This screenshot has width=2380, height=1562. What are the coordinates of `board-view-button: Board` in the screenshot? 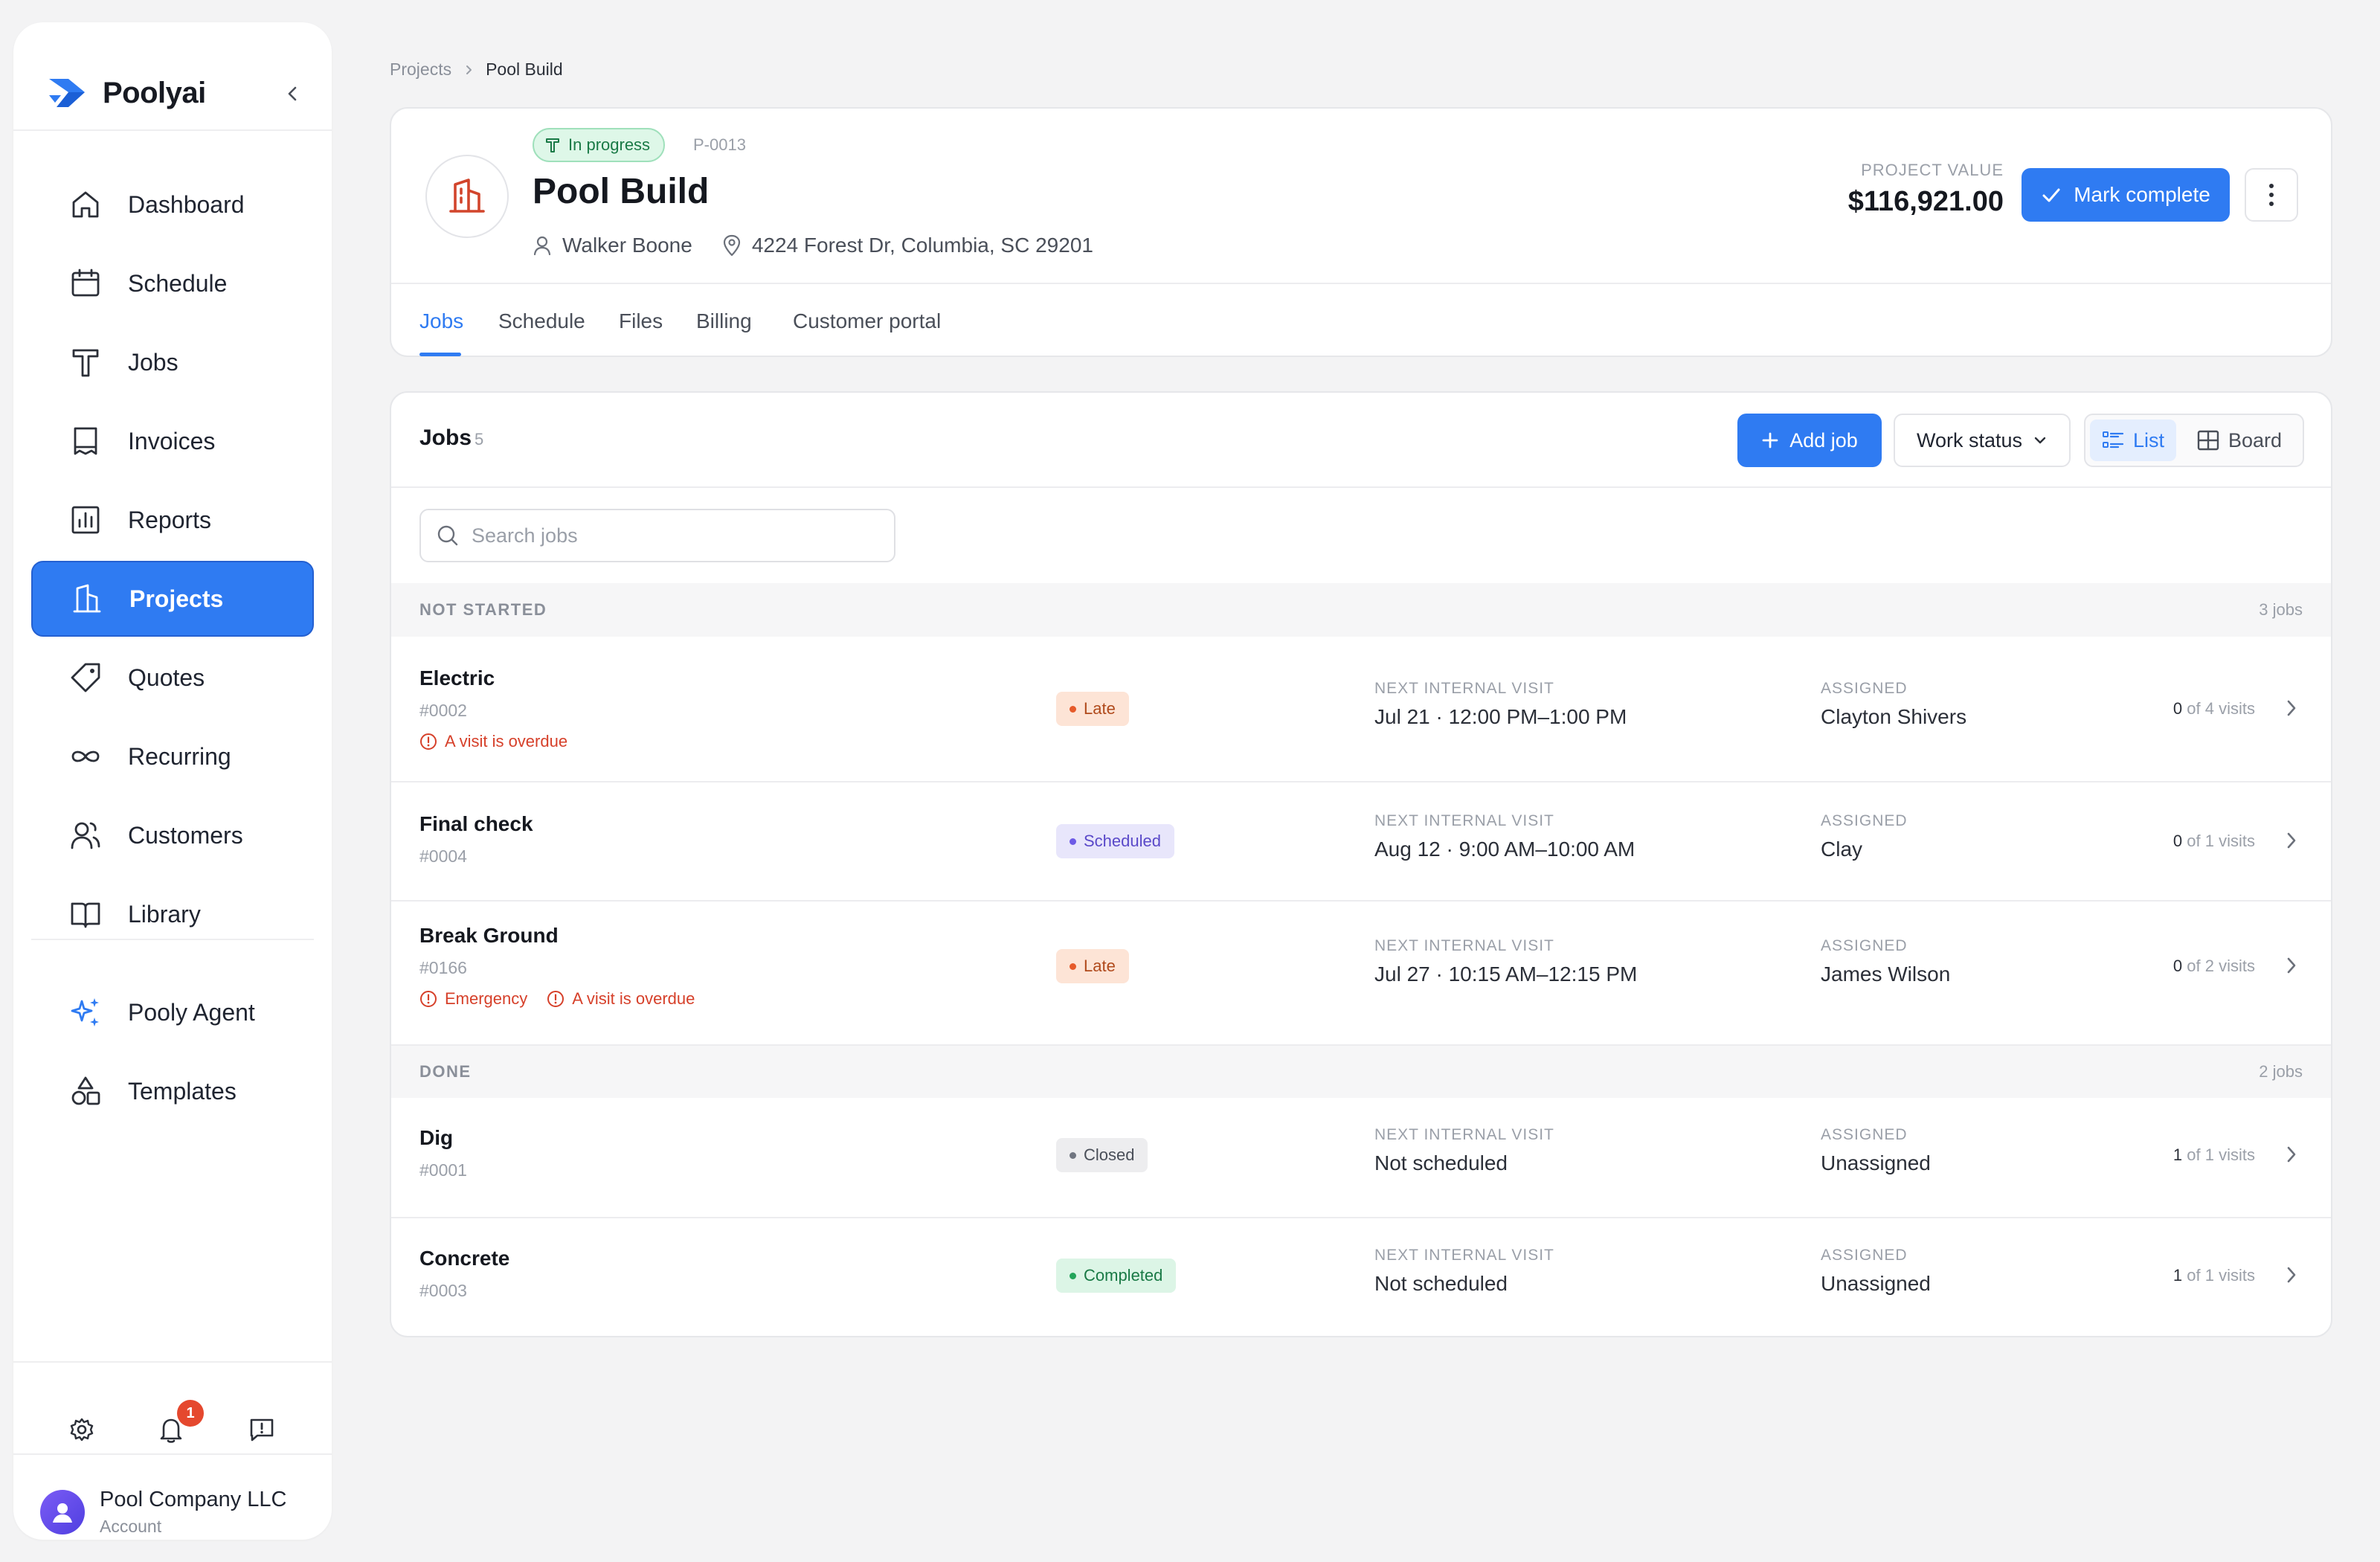 It's located at (2239, 441).